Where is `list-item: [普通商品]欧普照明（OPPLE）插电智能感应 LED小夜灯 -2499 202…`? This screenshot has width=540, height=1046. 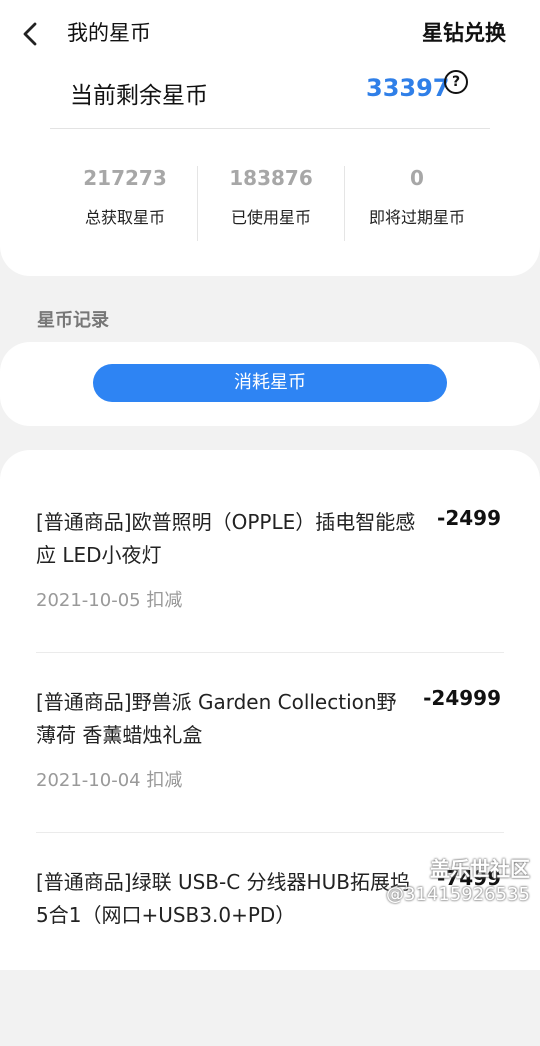
list-item: [普通商品]欧普照明（OPPLE）插电智能感应 LED小夜灯 -2499 202… is located at coordinates (270, 596).